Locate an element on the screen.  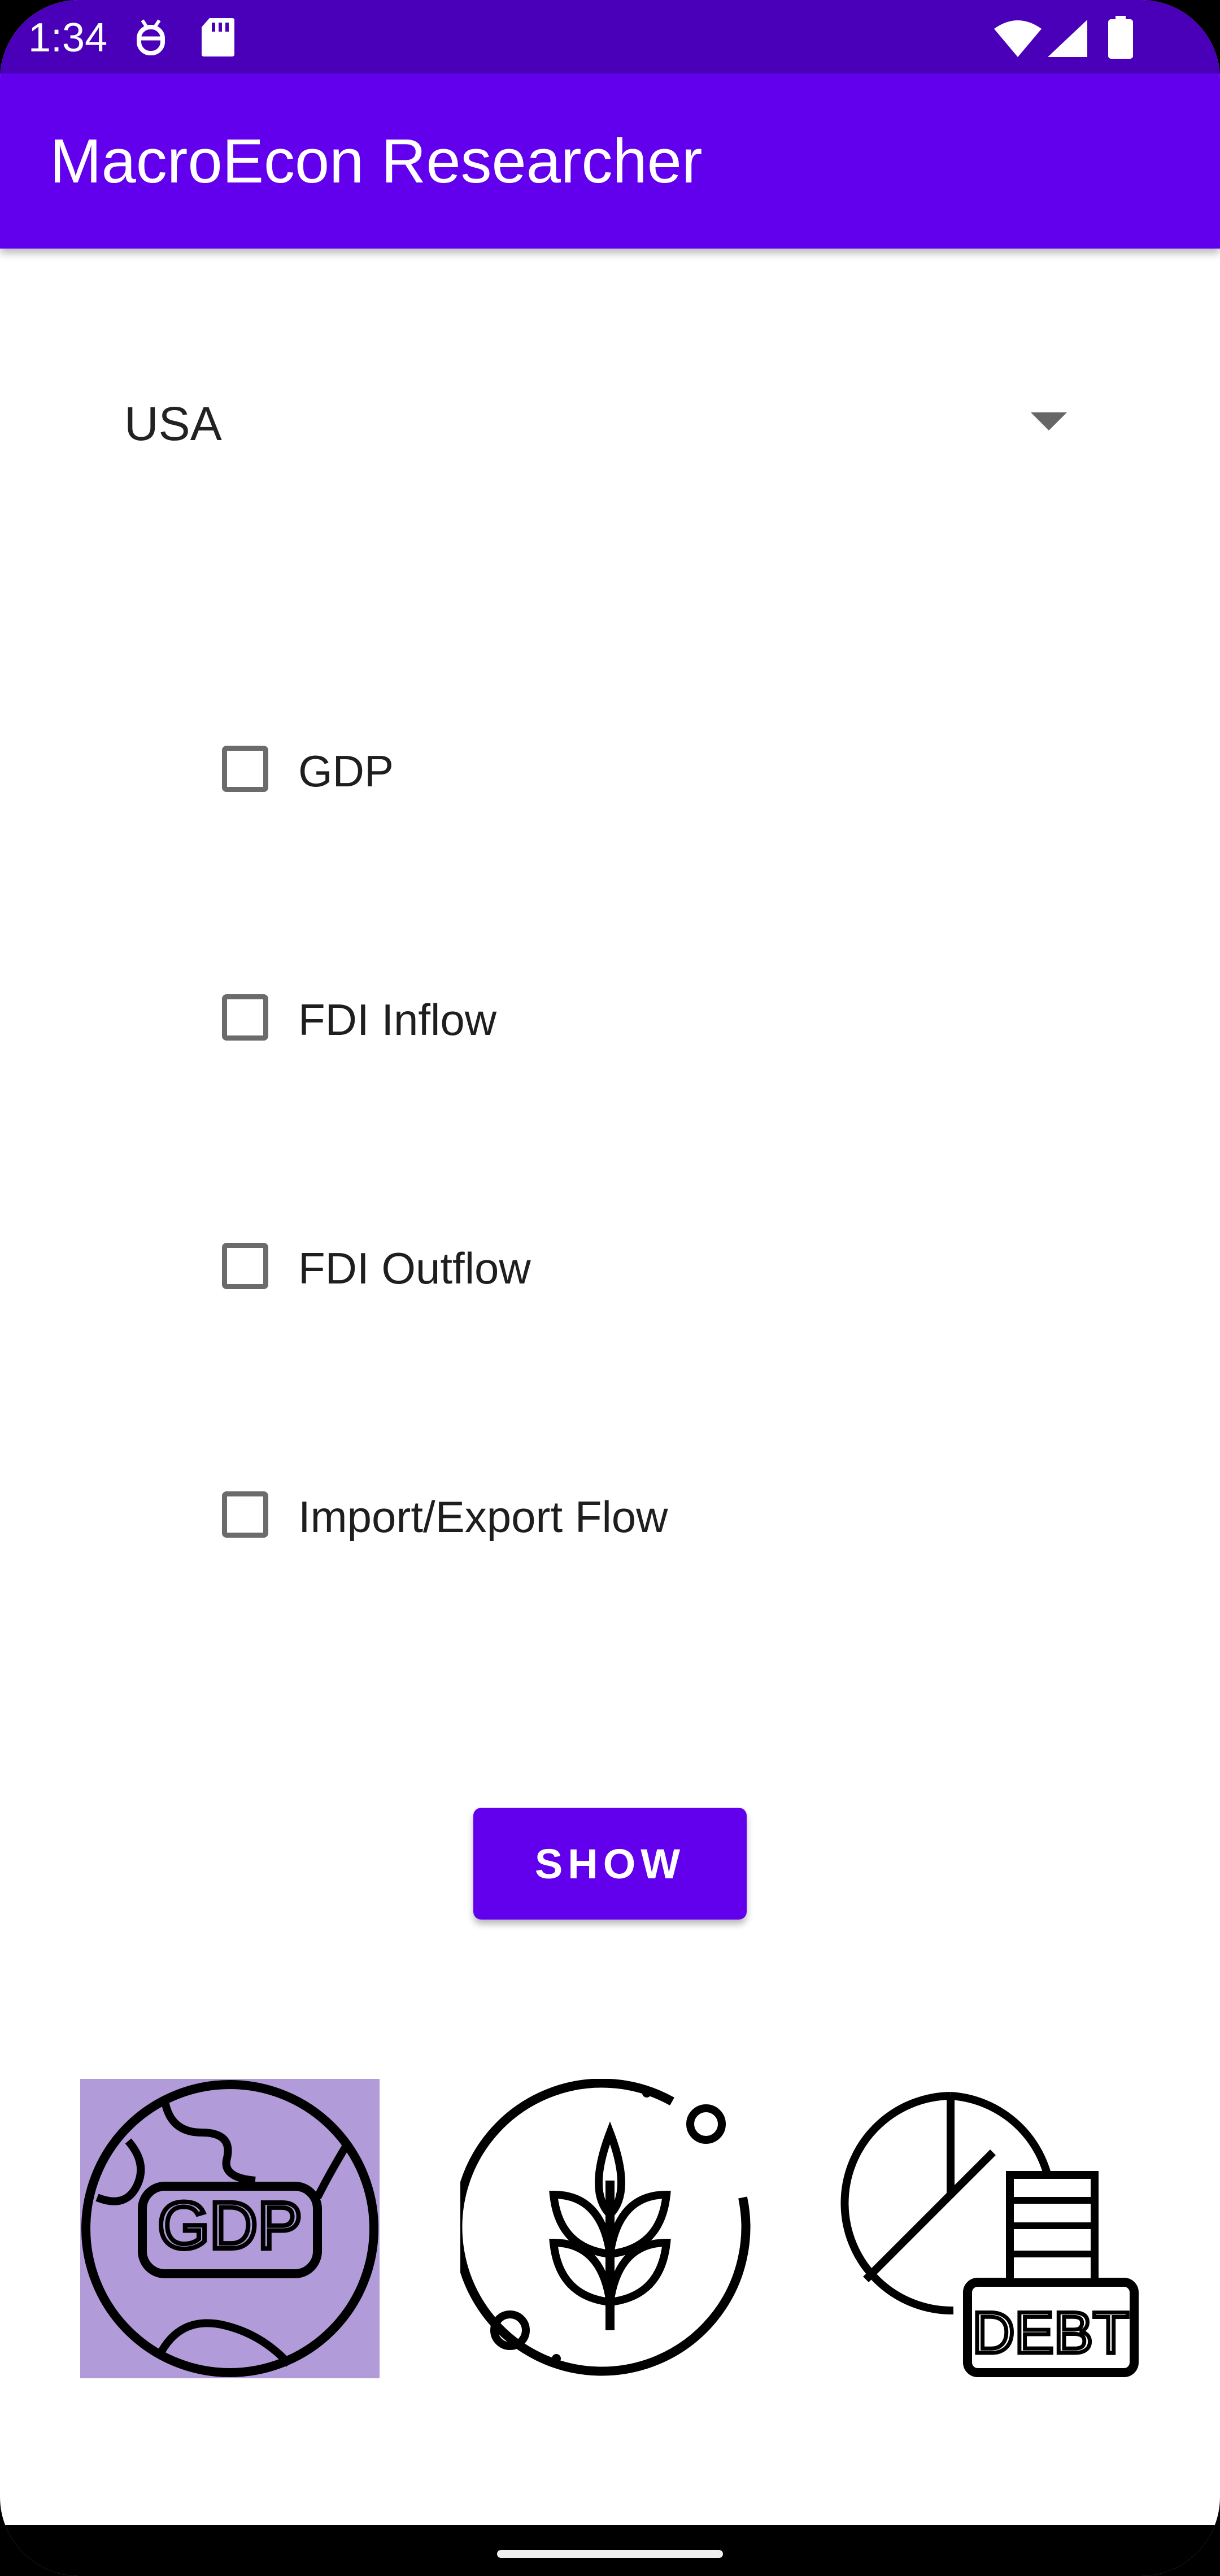
gdp-globe-icon: GDP is located at coordinates (229, 2228).